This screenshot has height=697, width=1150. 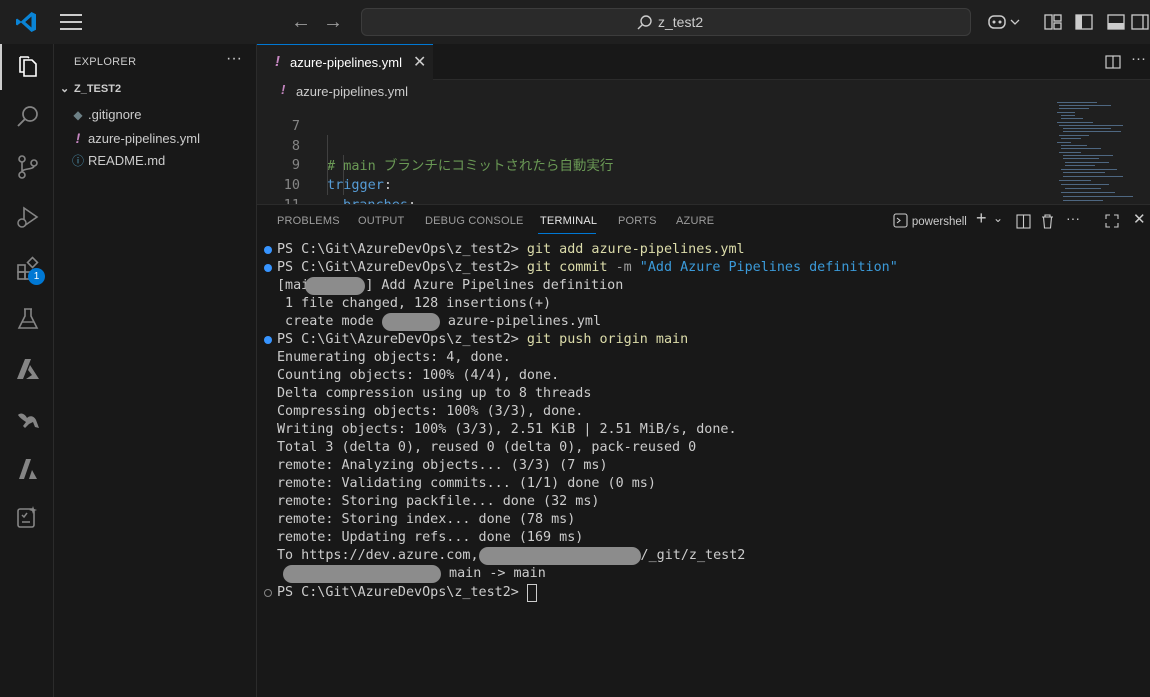 I want to click on redacted-hash, so click(x=335, y=286).